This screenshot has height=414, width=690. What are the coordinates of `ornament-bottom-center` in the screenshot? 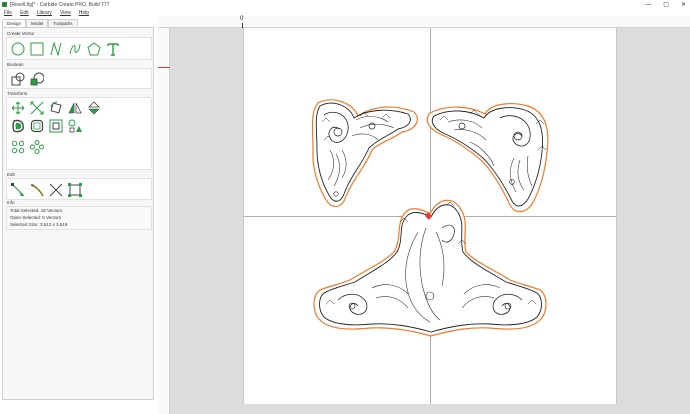 It's located at (430, 268).